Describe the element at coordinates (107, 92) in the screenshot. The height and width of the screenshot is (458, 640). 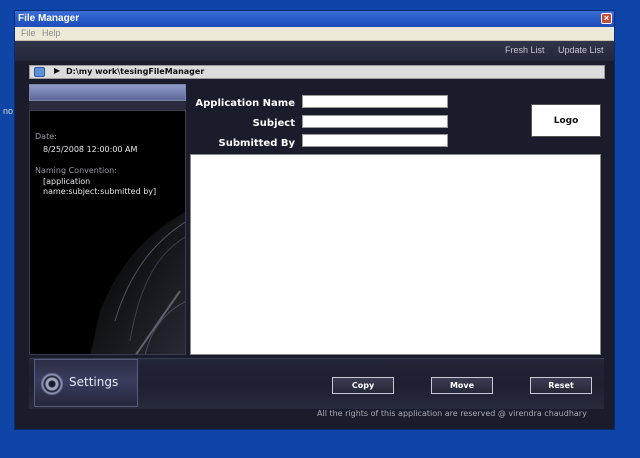
I see `left-panel-header` at that location.